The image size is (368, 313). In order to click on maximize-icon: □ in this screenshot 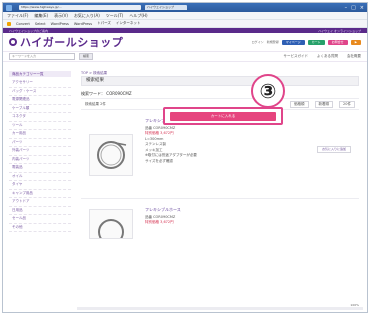, I will do `click(353, 8)`.